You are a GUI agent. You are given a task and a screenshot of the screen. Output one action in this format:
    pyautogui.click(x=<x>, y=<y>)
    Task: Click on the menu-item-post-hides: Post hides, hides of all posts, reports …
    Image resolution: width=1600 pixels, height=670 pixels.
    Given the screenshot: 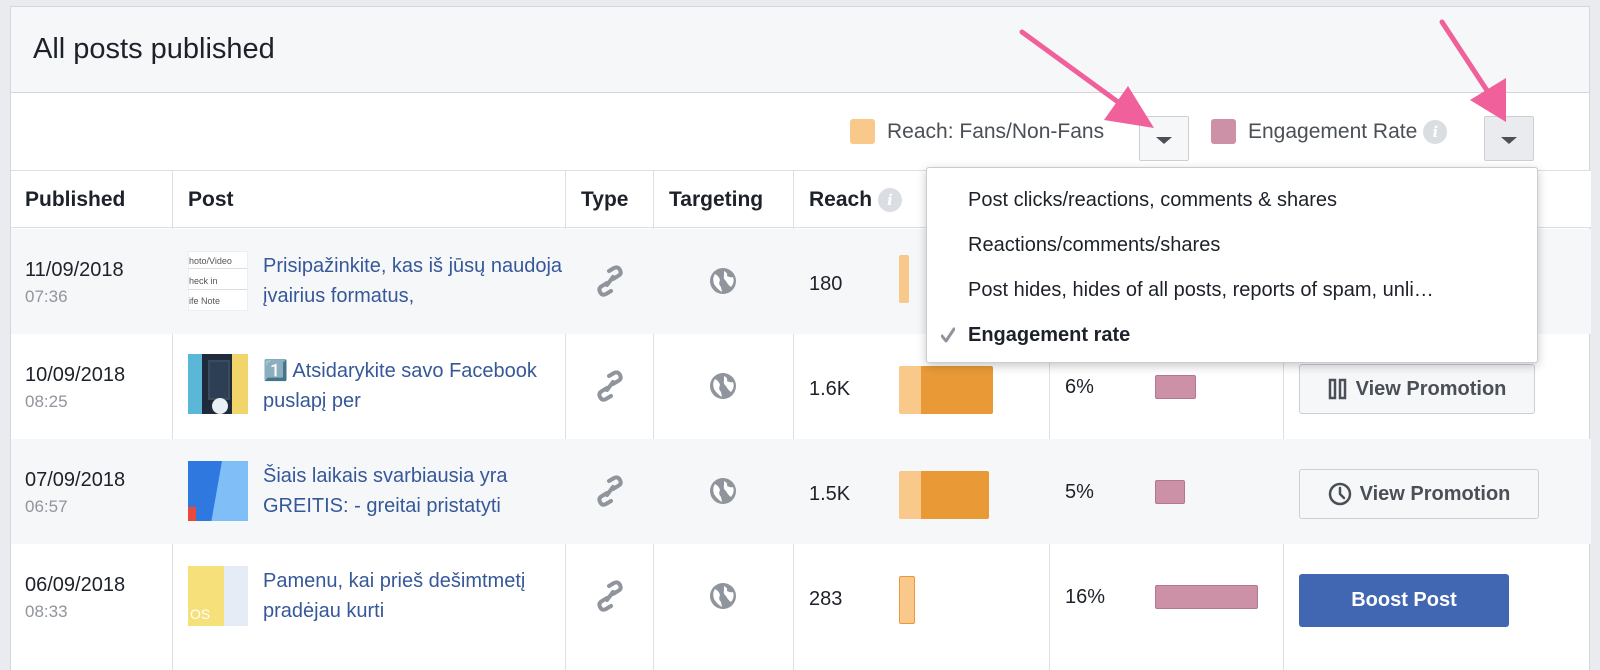 What is the action you would take?
    pyautogui.click(x=1232, y=290)
    